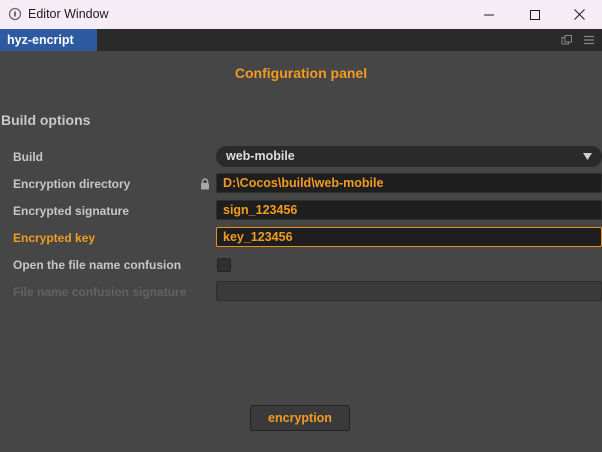 This screenshot has width=602, height=452. Describe the element at coordinates (409, 237) in the screenshot. I see `encrypted-key-field: key_123456` at that location.